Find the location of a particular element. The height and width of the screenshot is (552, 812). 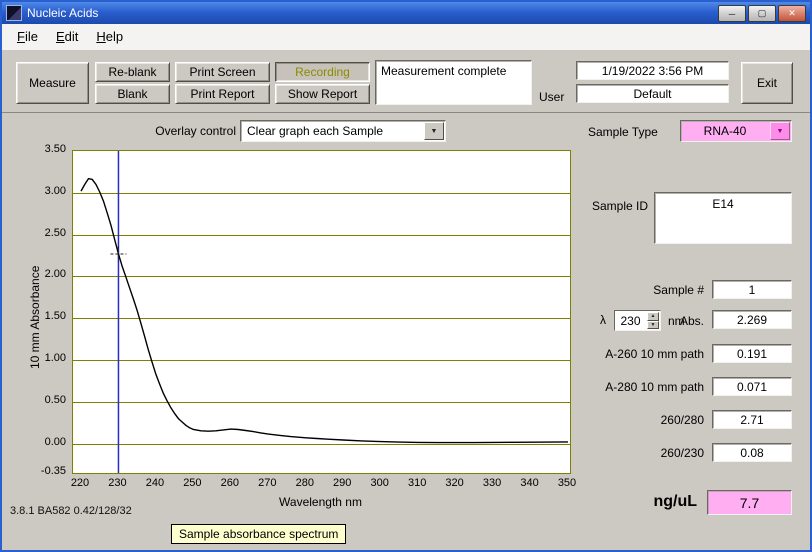

minimize-button: ─ is located at coordinates (732, 13).